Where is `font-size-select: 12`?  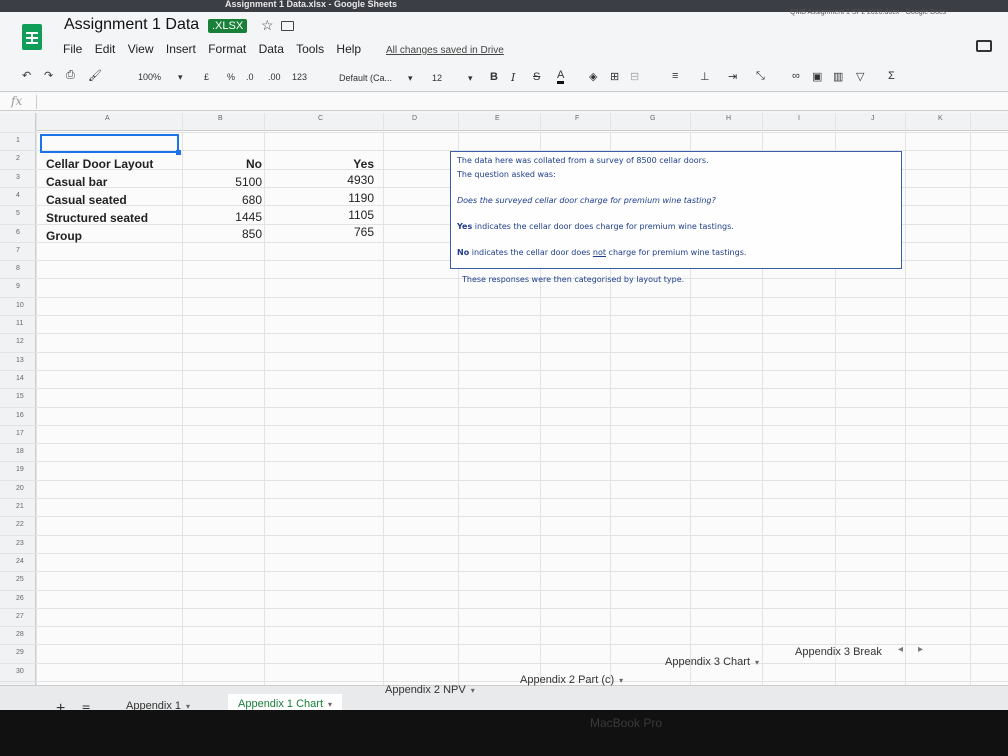 font-size-select: 12 is located at coordinates (437, 78).